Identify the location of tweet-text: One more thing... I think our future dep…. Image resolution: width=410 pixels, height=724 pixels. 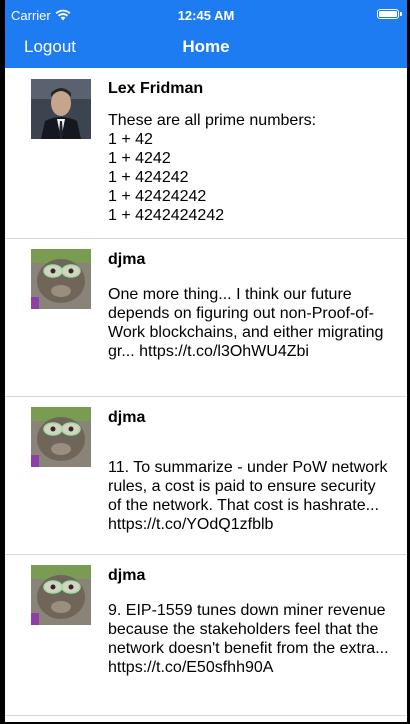
(246, 323).